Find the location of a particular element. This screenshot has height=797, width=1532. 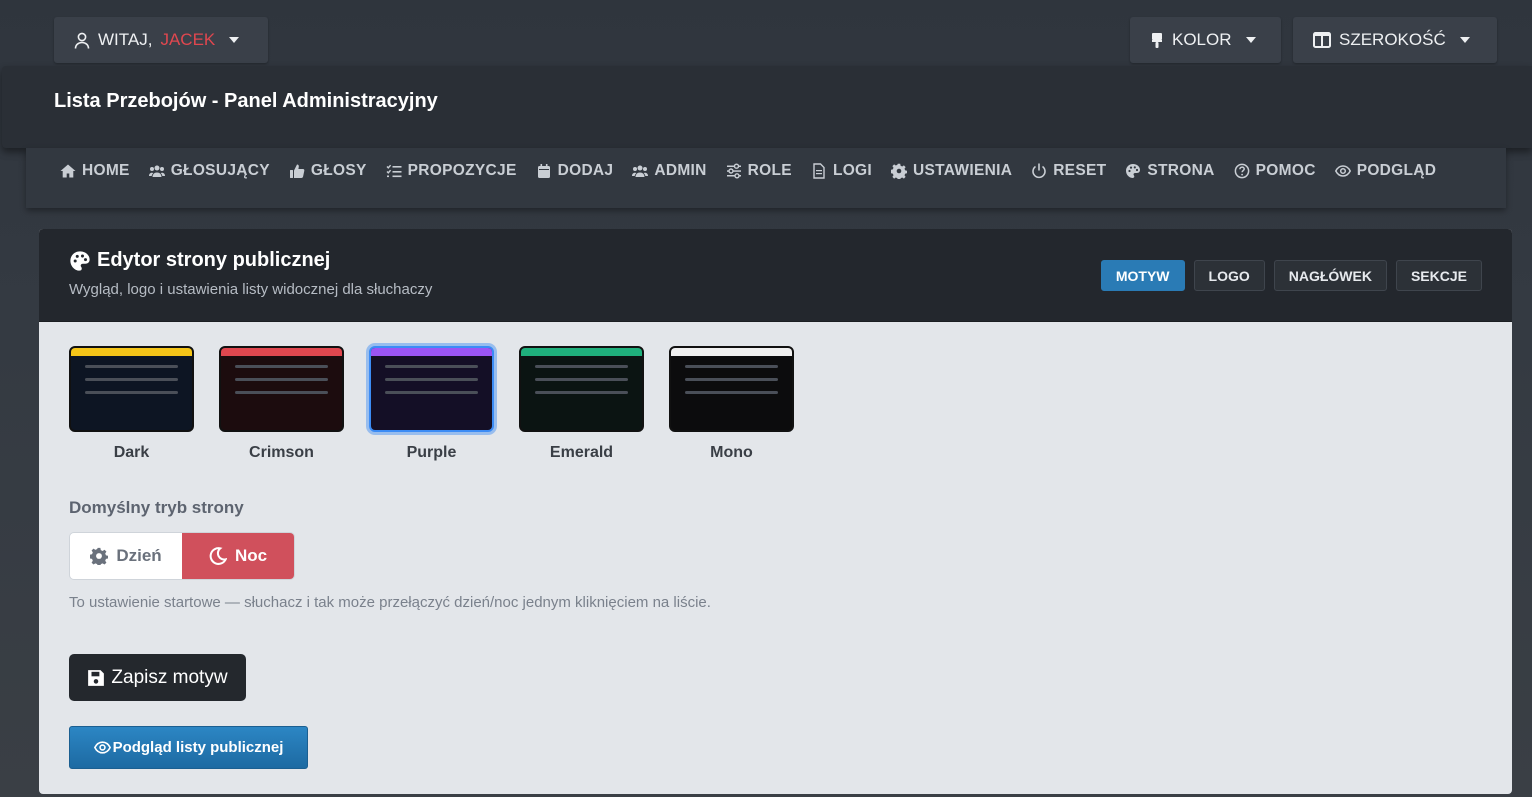

user-name: JACEK is located at coordinates (188, 39).